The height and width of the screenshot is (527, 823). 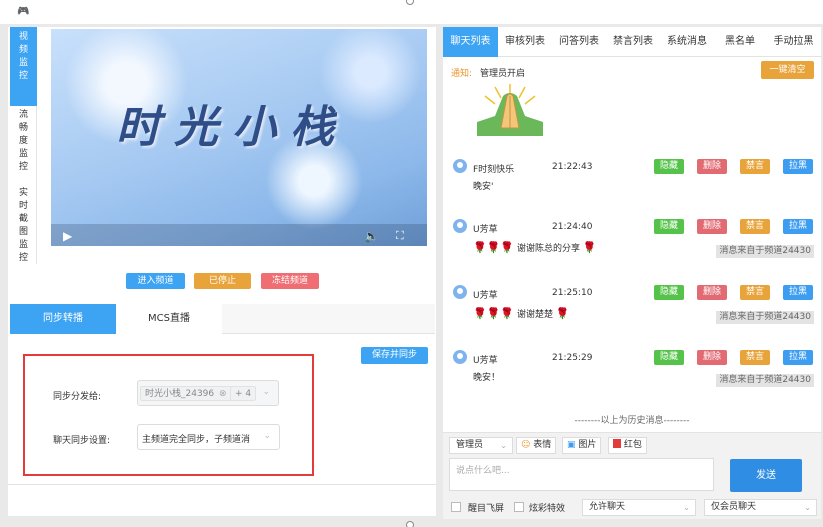 I want to click on vtab-screenshot-monitor: 实时截图监控, so click(x=23, y=225).